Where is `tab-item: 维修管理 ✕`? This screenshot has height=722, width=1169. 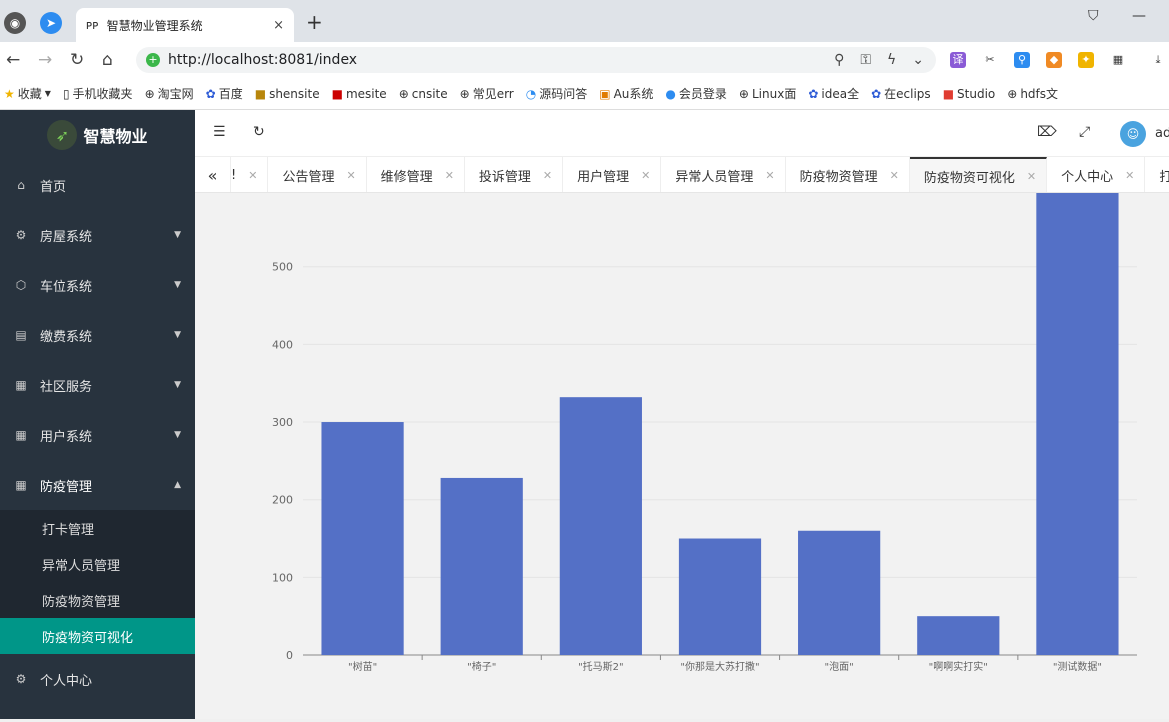
tab-item: 维修管理 ✕ is located at coordinates (416, 174).